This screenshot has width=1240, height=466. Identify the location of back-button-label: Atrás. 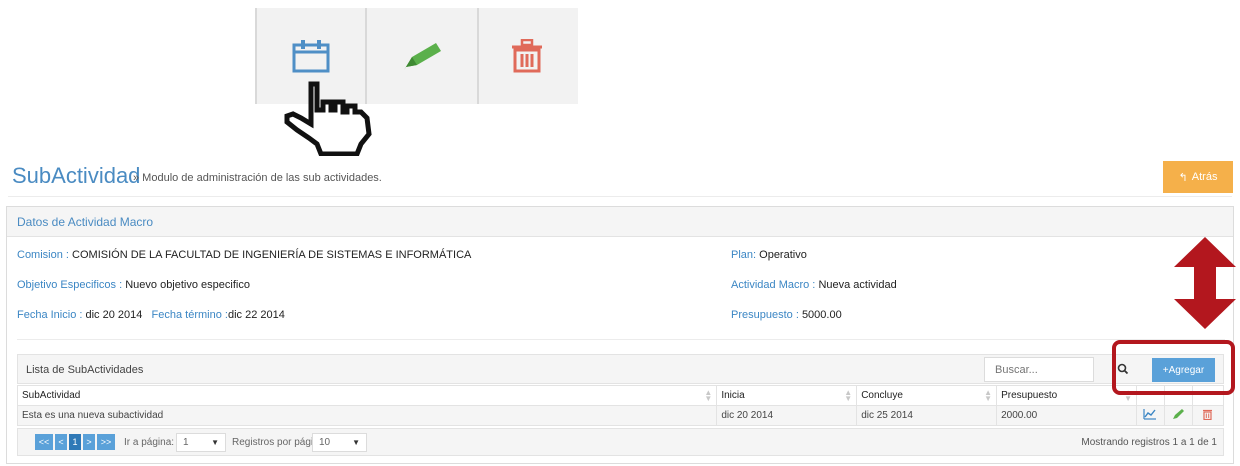
(1204, 177).